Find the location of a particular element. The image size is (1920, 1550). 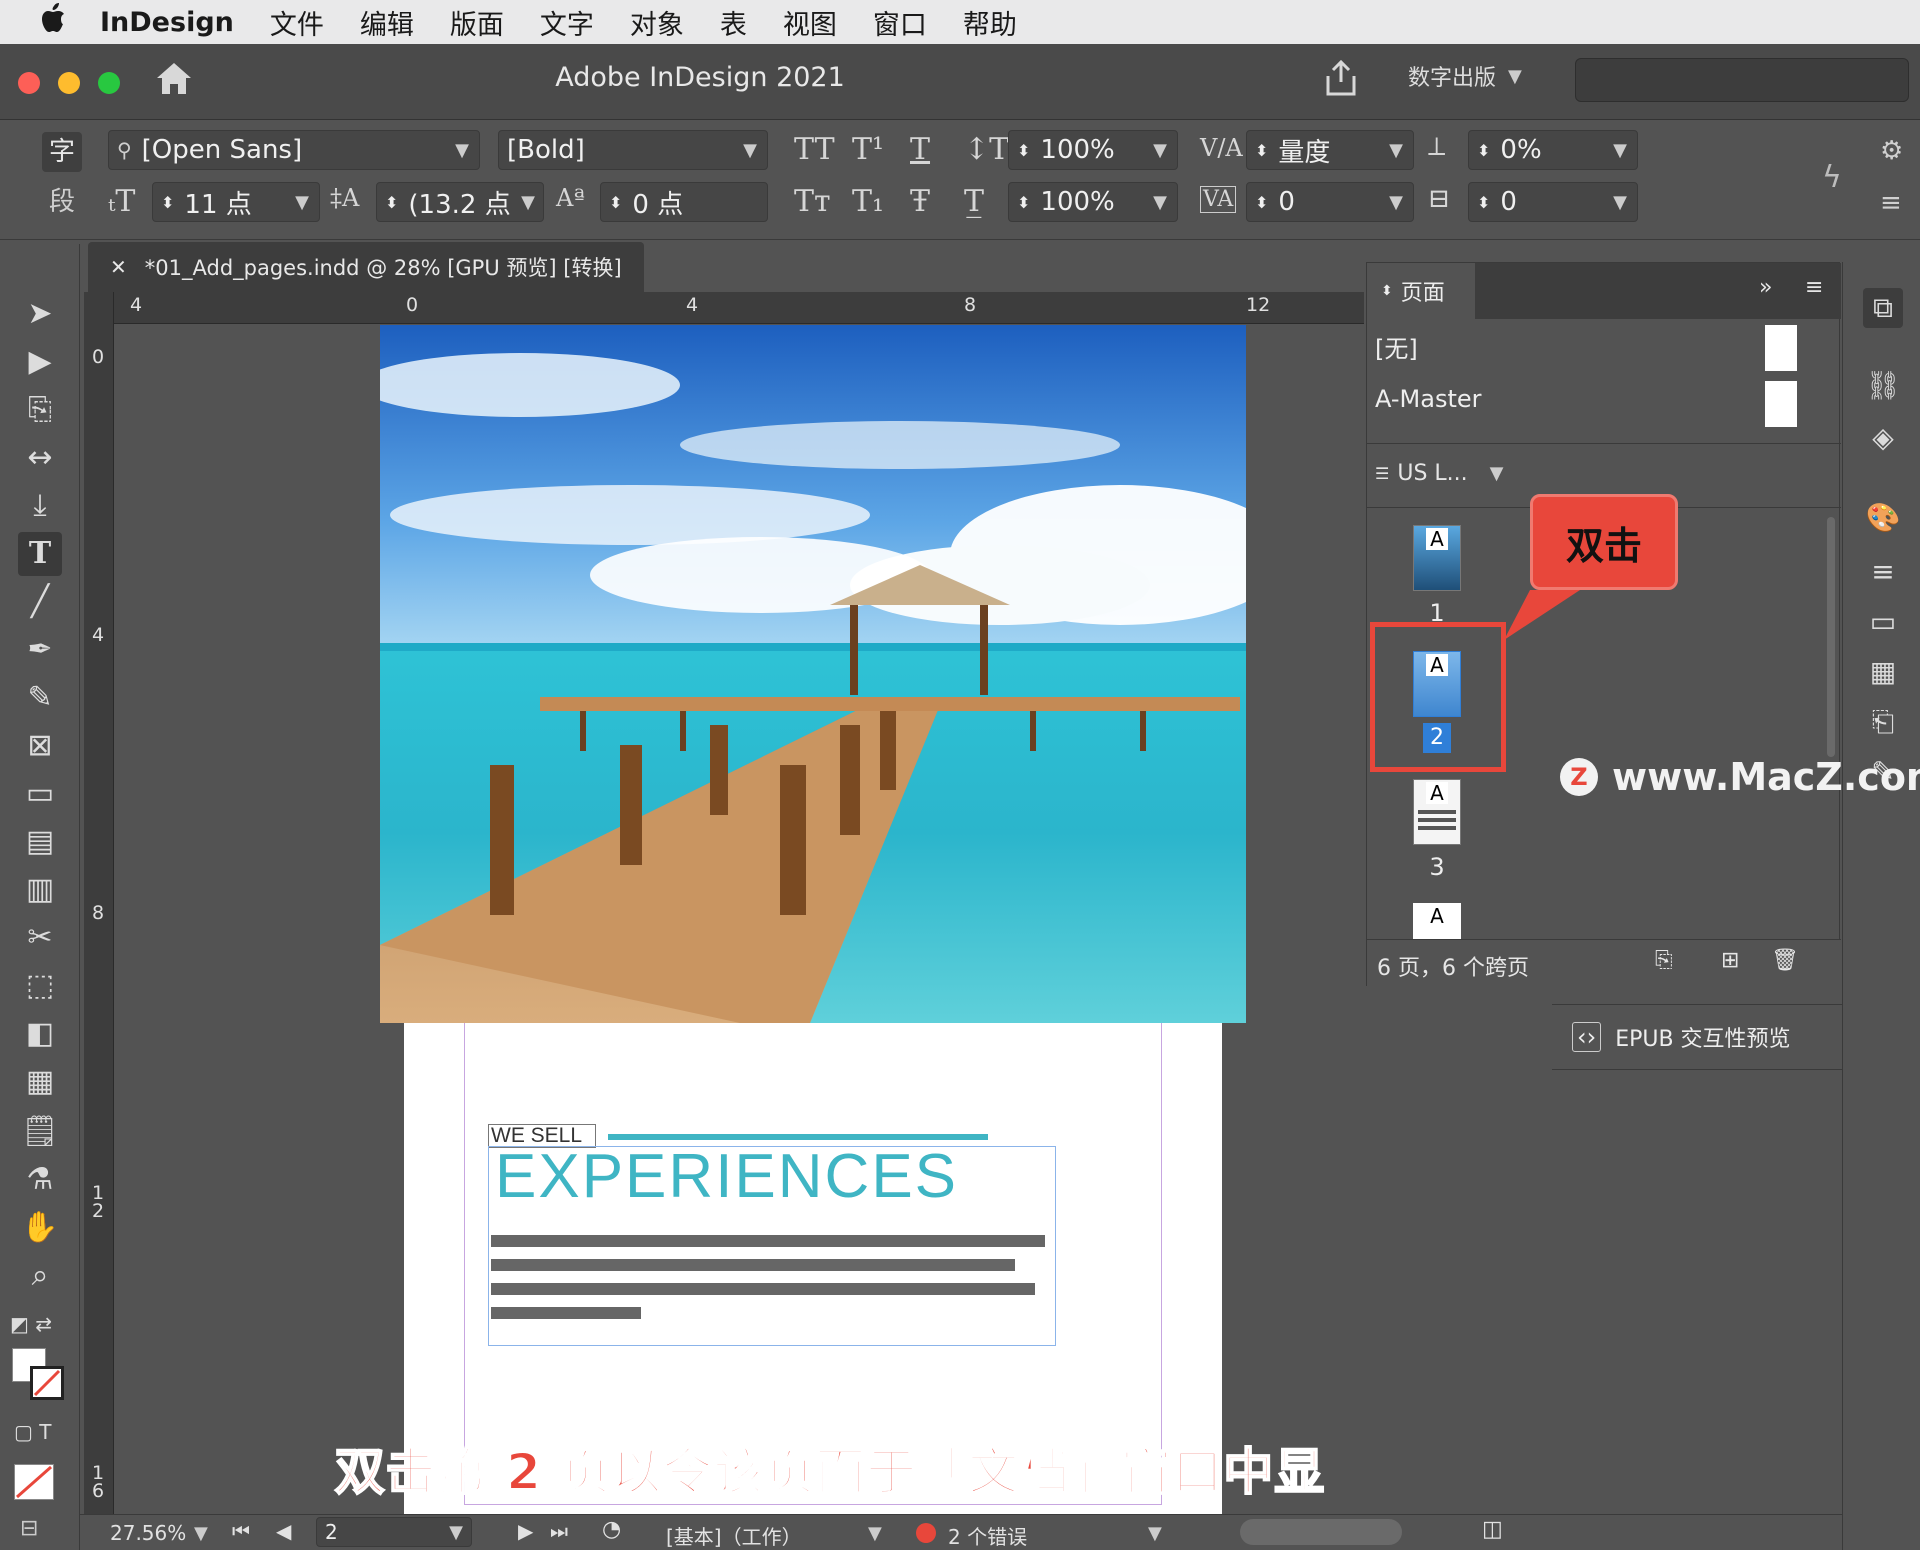

formatting-container-icon: ▢ T is located at coordinates (32, 1432).